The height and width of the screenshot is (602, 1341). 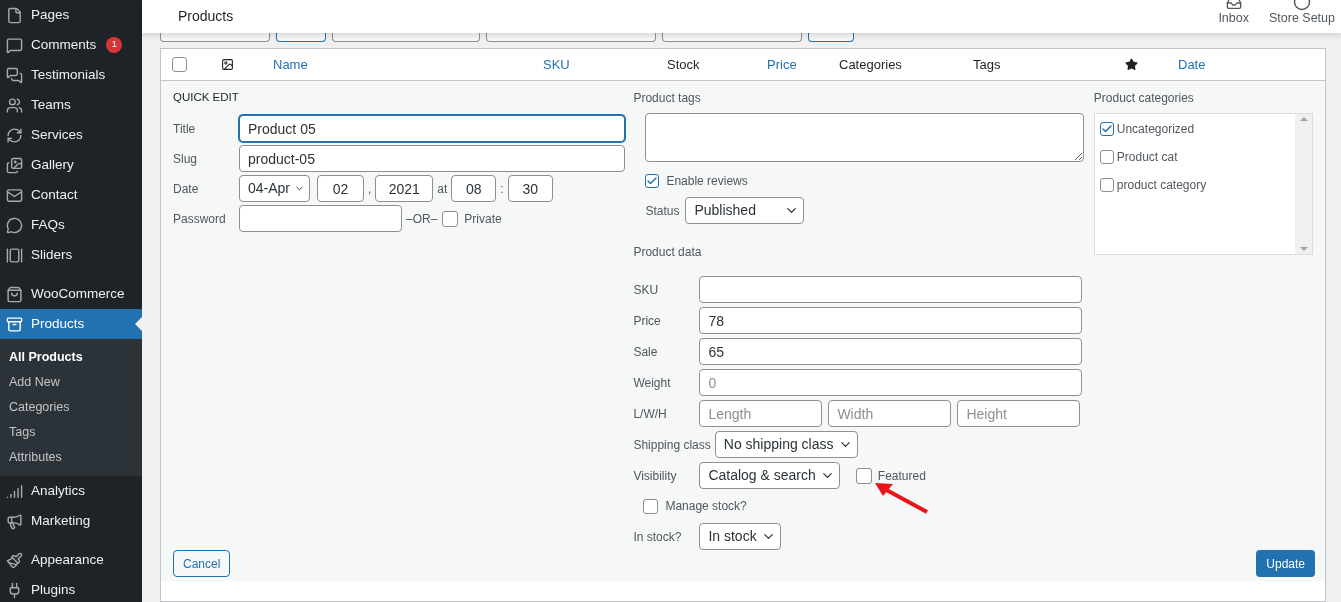 I want to click on field-label: Product categories, so click(x=1144, y=98).